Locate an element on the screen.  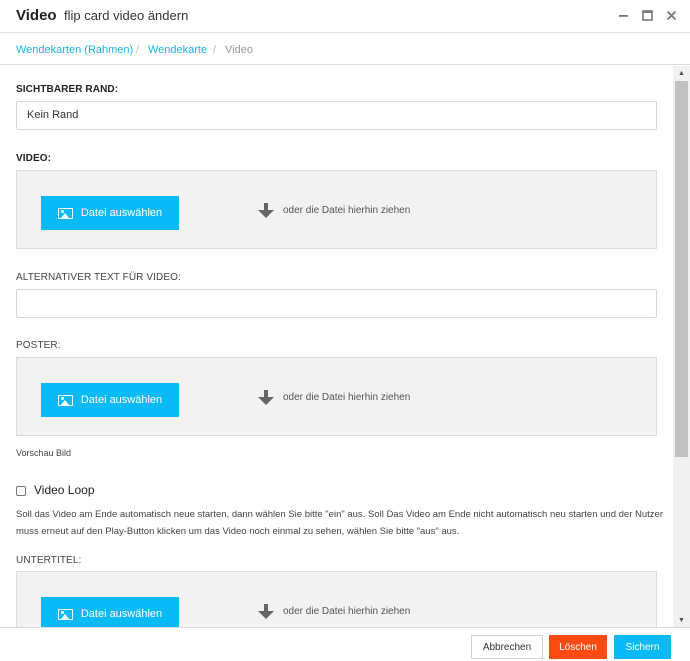
close-icon is located at coordinates (671, 15).